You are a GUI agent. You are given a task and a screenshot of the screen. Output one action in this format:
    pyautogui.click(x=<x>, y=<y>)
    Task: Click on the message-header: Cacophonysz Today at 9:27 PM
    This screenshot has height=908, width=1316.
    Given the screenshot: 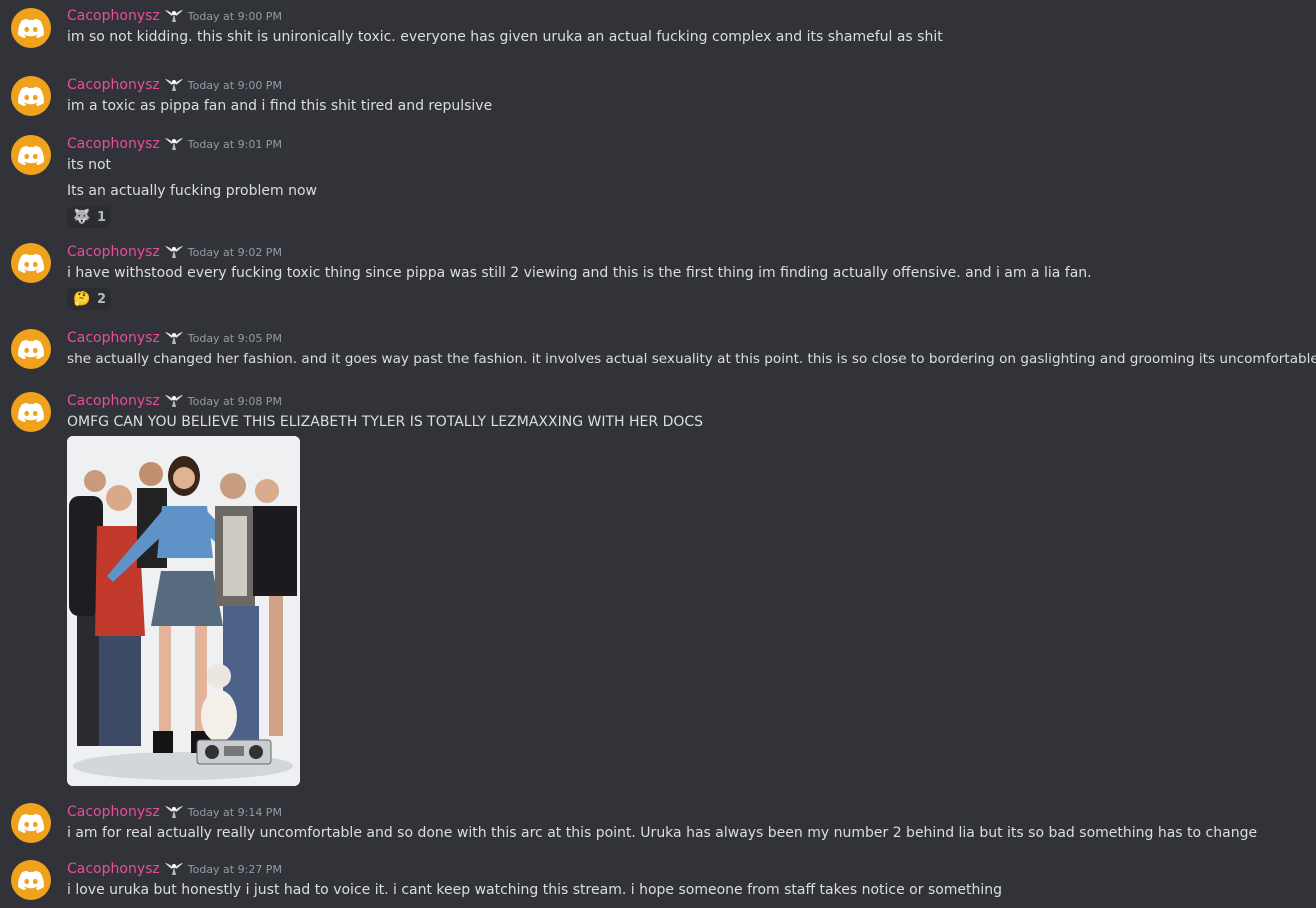 What is the action you would take?
    pyautogui.click(x=174, y=869)
    